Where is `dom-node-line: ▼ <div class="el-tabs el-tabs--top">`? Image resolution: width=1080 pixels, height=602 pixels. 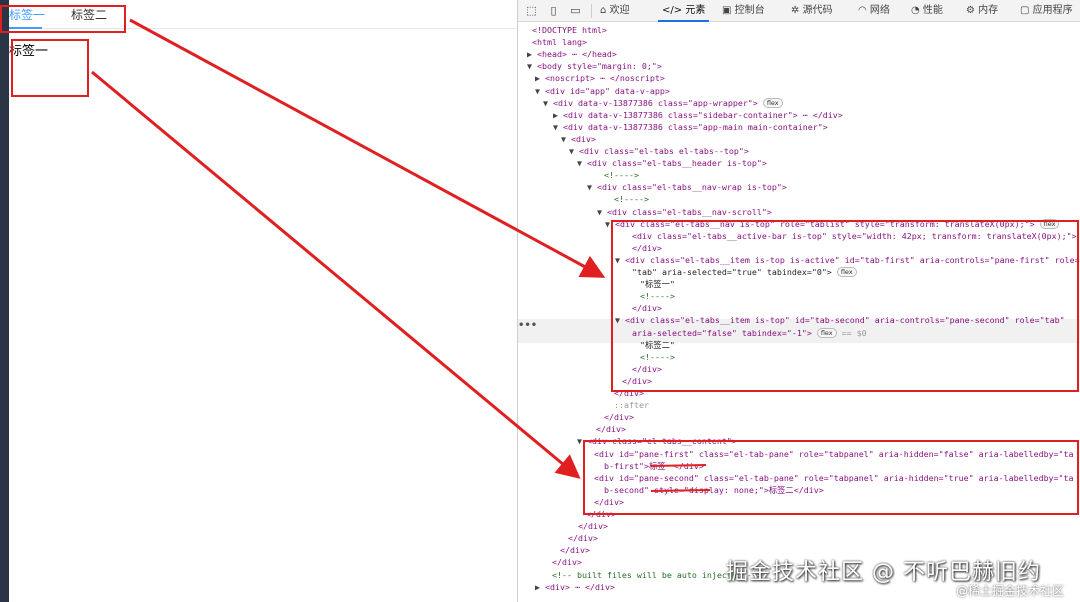 dom-node-line: ▼ <div class="el-tabs el-tabs--top"> is located at coordinates (659, 151).